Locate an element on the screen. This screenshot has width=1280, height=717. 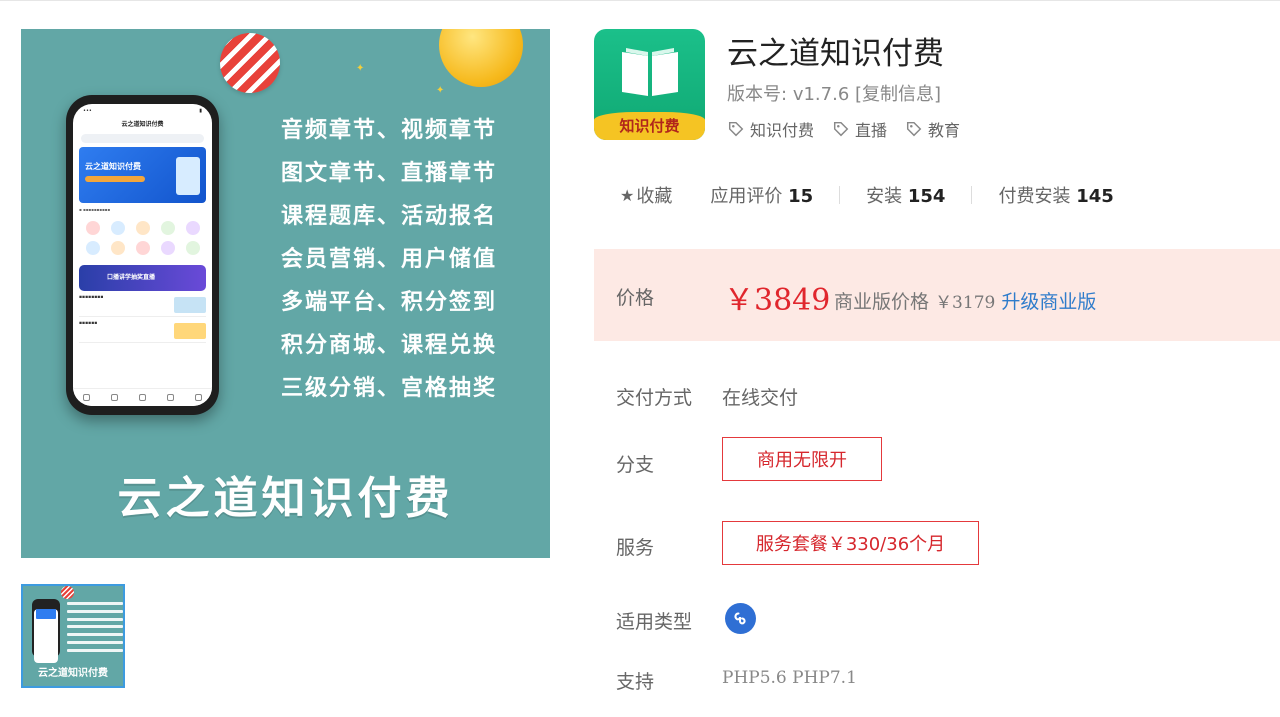
installs-label: 安装 is located at coordinates (884, 196).